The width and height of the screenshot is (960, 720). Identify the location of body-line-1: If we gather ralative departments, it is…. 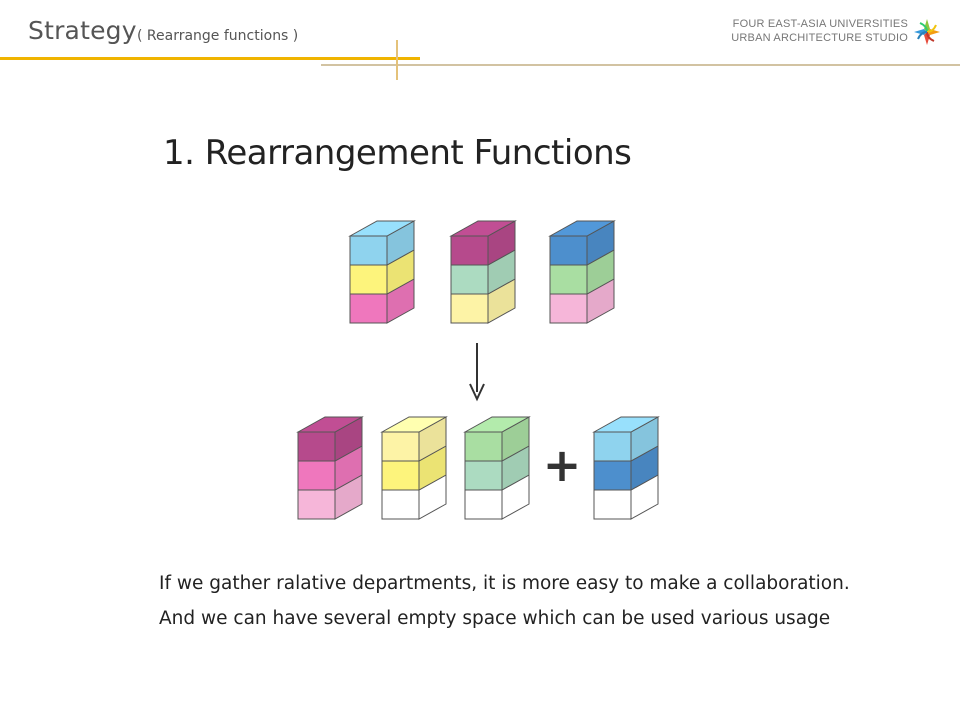
(504, 583).